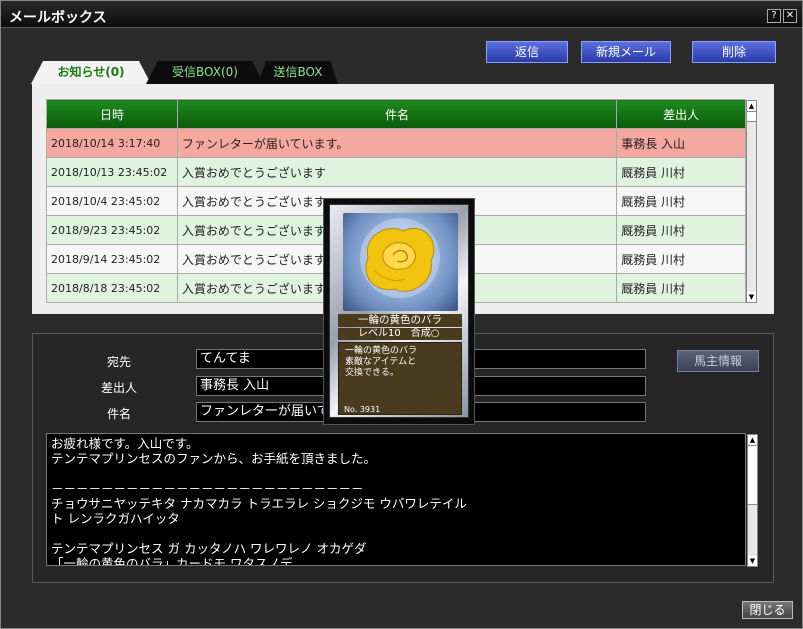 Image resolution: width=803 pixels, height=629 pixels. What do you see at coordinates (112, 201) in the screenshot?
I see `row-date: 2018/10/4 23:45:02` at bounding box center [112, 201].